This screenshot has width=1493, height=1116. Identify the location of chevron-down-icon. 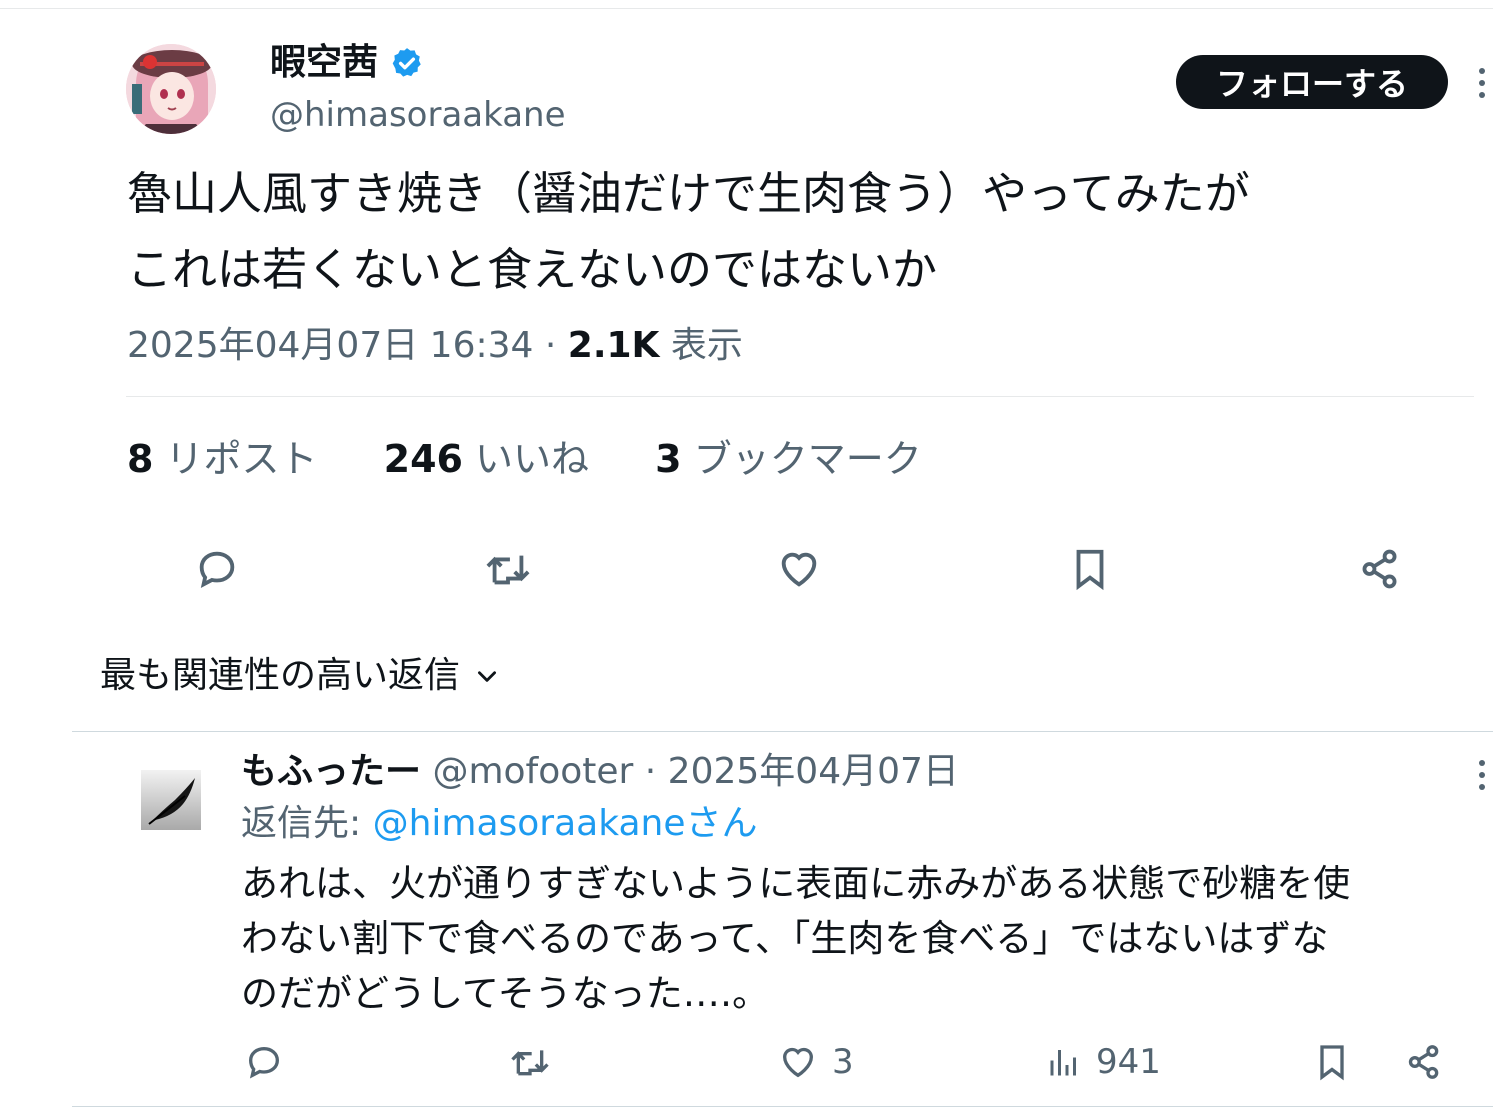
(487, 676).